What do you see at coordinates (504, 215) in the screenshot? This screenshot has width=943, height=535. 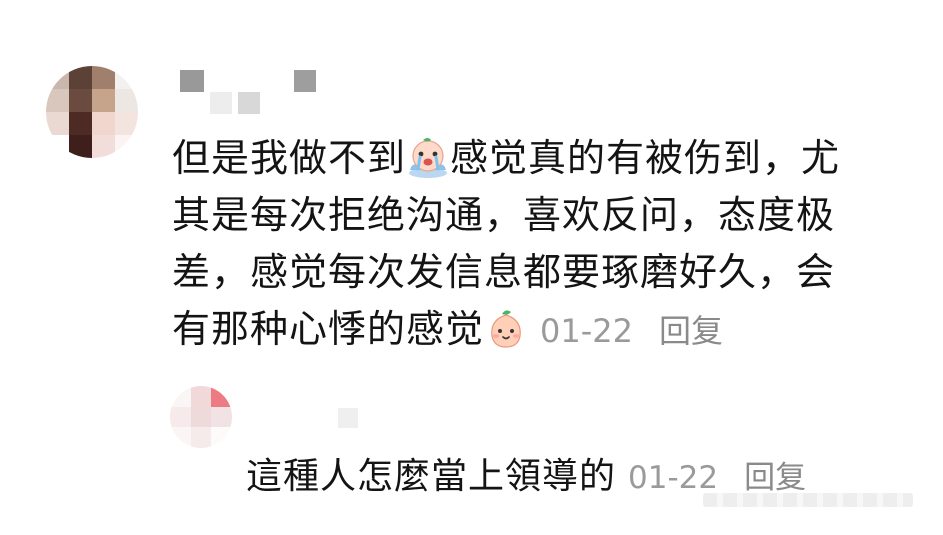 I see `comment-line: 其是每次拒绝沟通，喜欢反问，态度极` at bounding box center [504, 215].